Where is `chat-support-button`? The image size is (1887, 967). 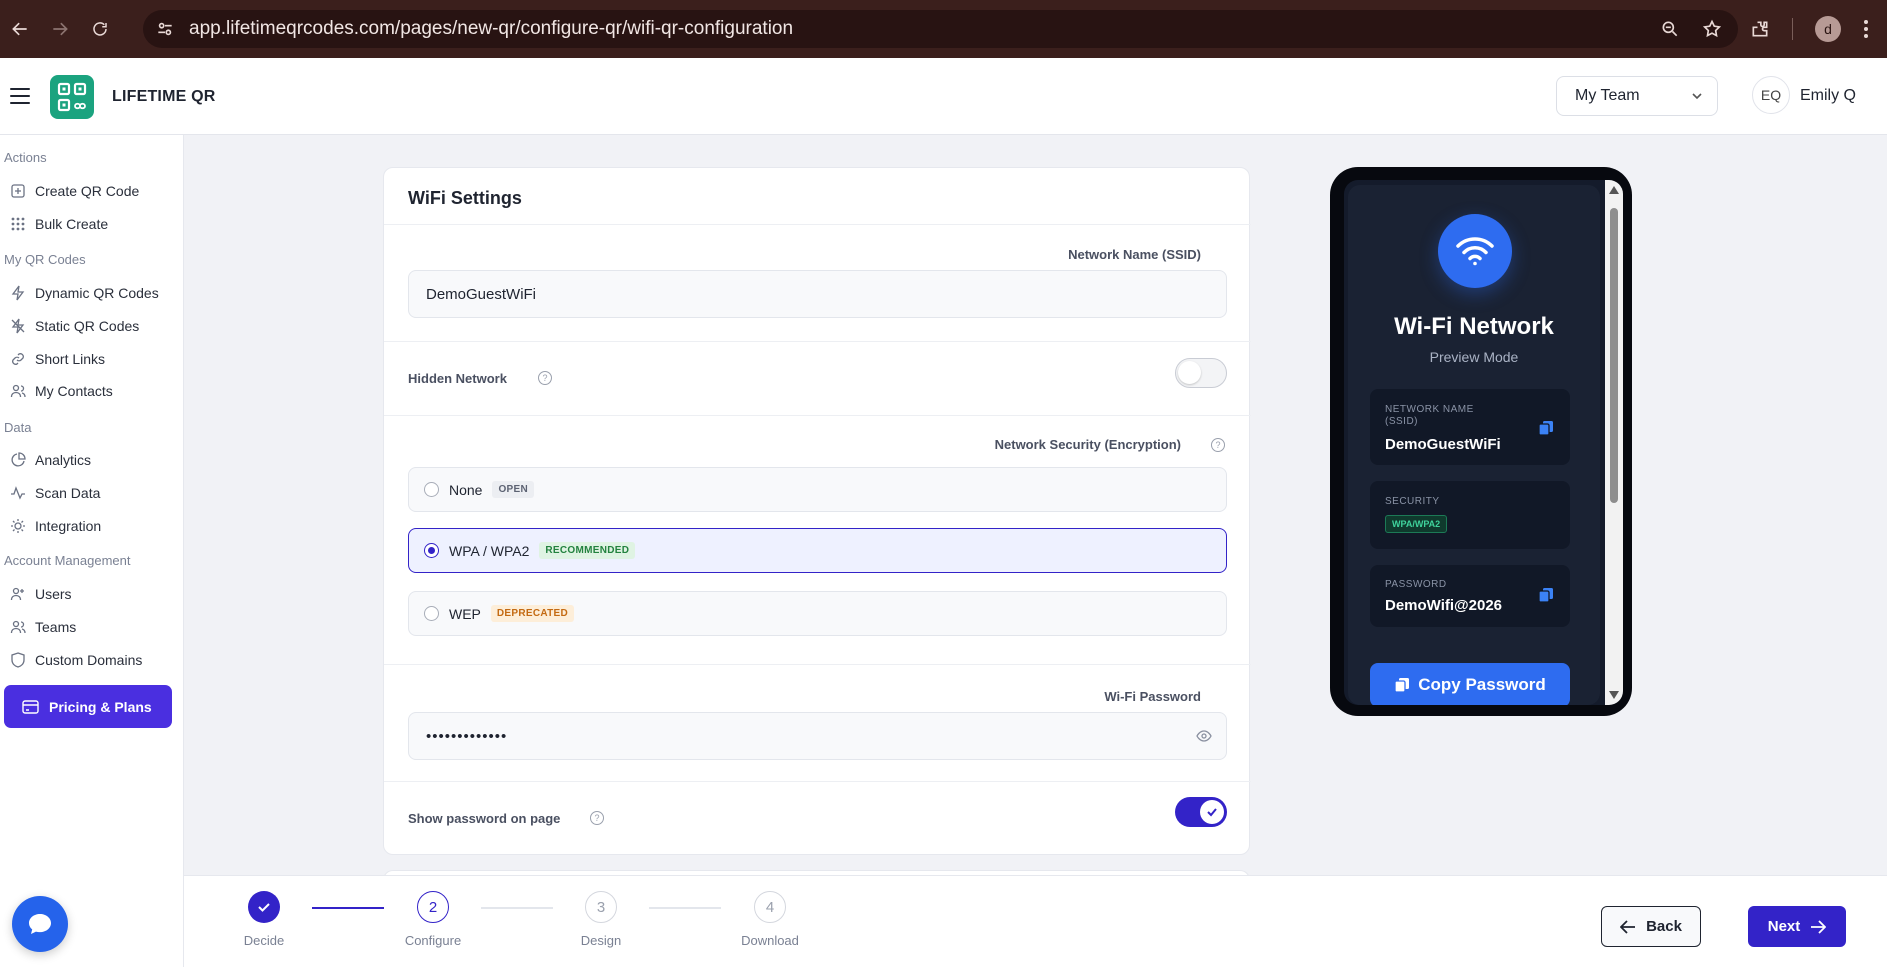 chat-support-button is located at coordinates (40, 924).